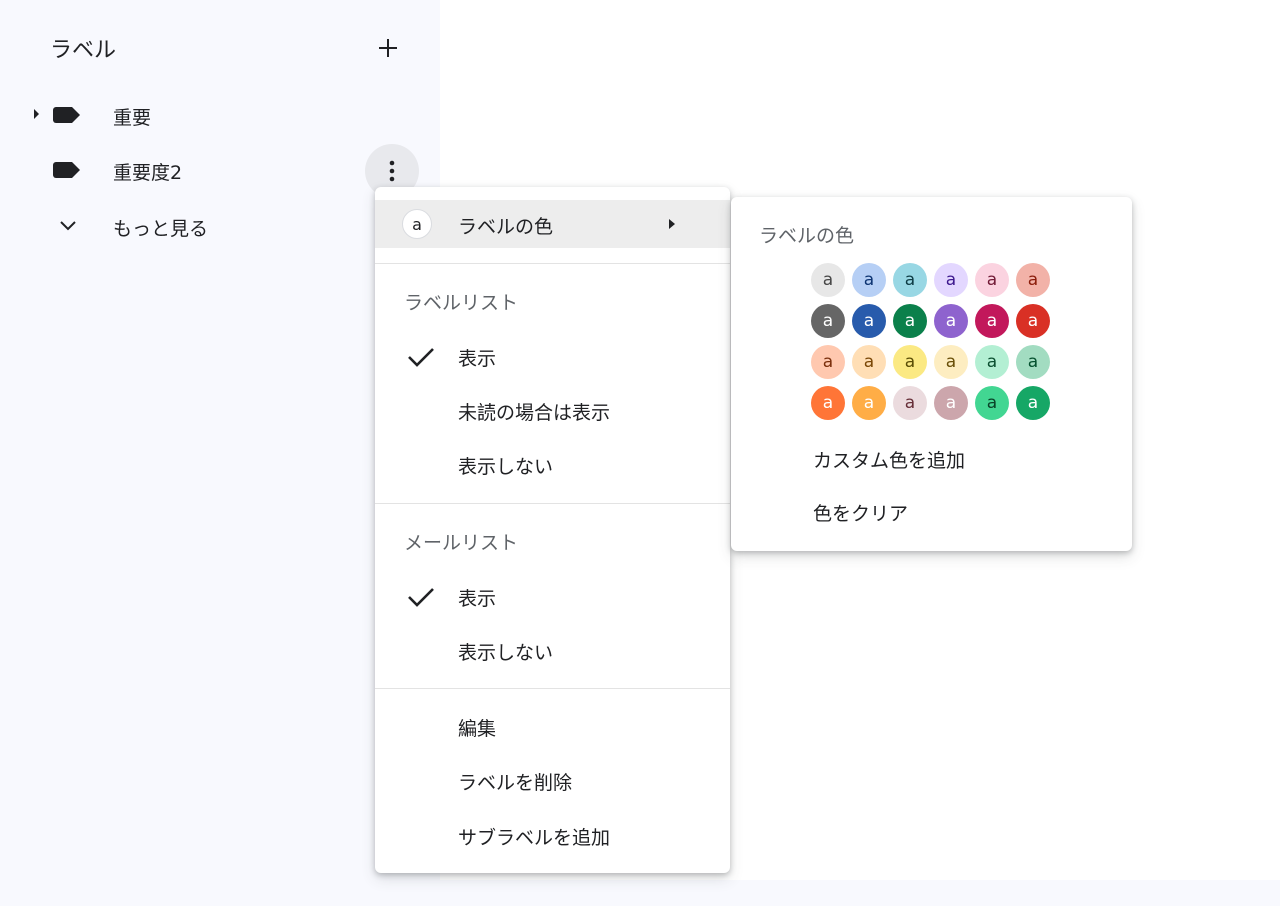 The width and height of the screenshot is (1280, 906). Describe the element at coordinates (68, 226) in the screenshot. I see `chevron-down-icon` at that location.